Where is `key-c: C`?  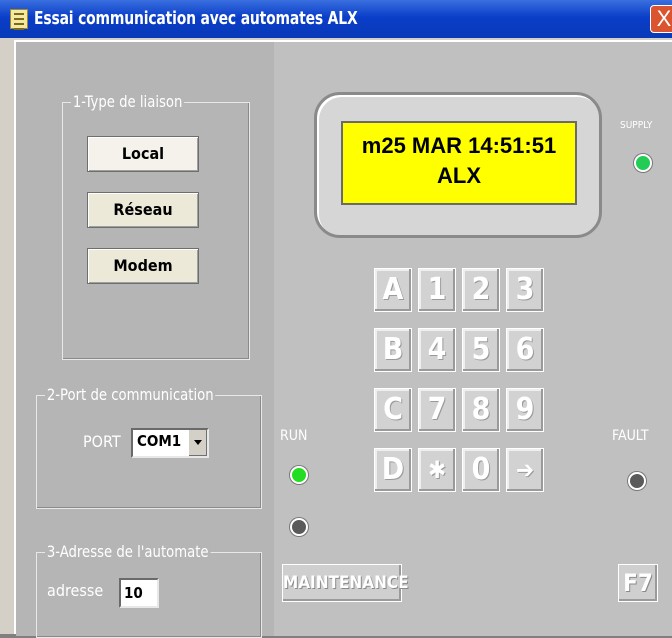 key-c: C is located at coordinates (393, 410).